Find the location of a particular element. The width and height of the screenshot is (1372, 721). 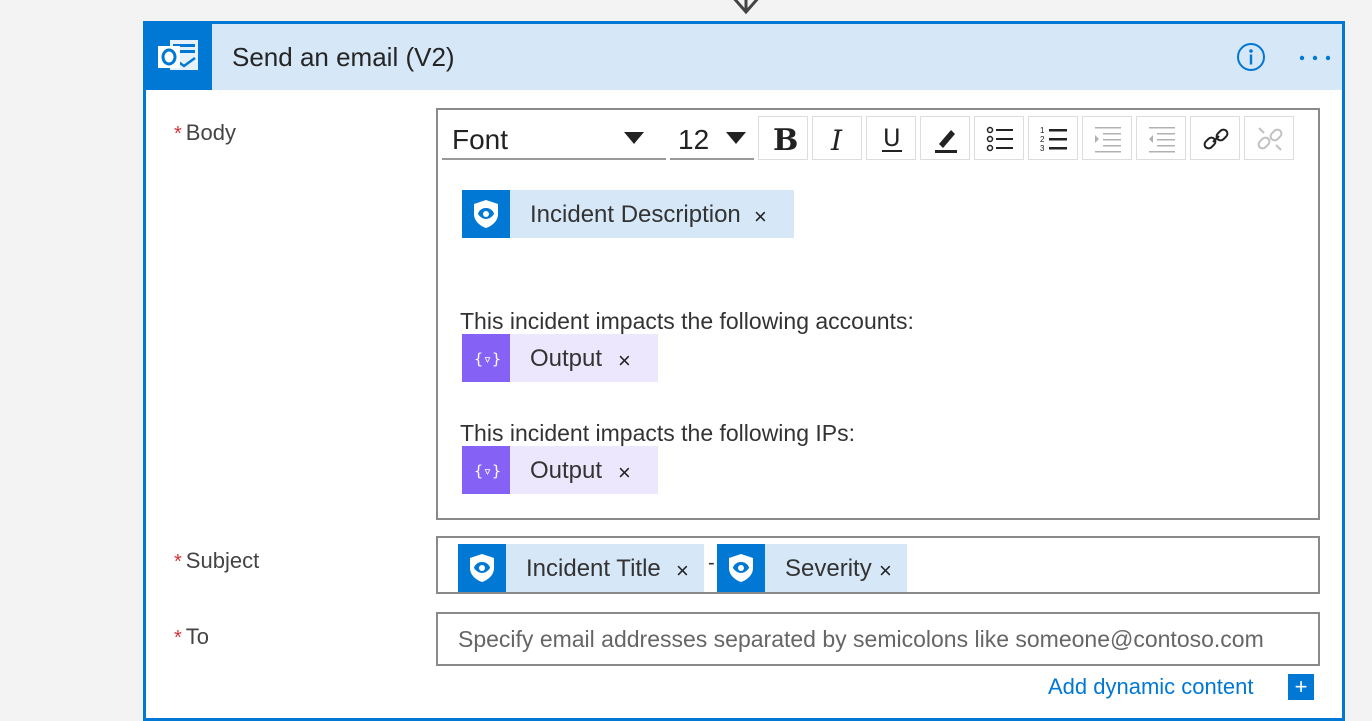

bullet-list-icon is located at coordinates (999, 139).